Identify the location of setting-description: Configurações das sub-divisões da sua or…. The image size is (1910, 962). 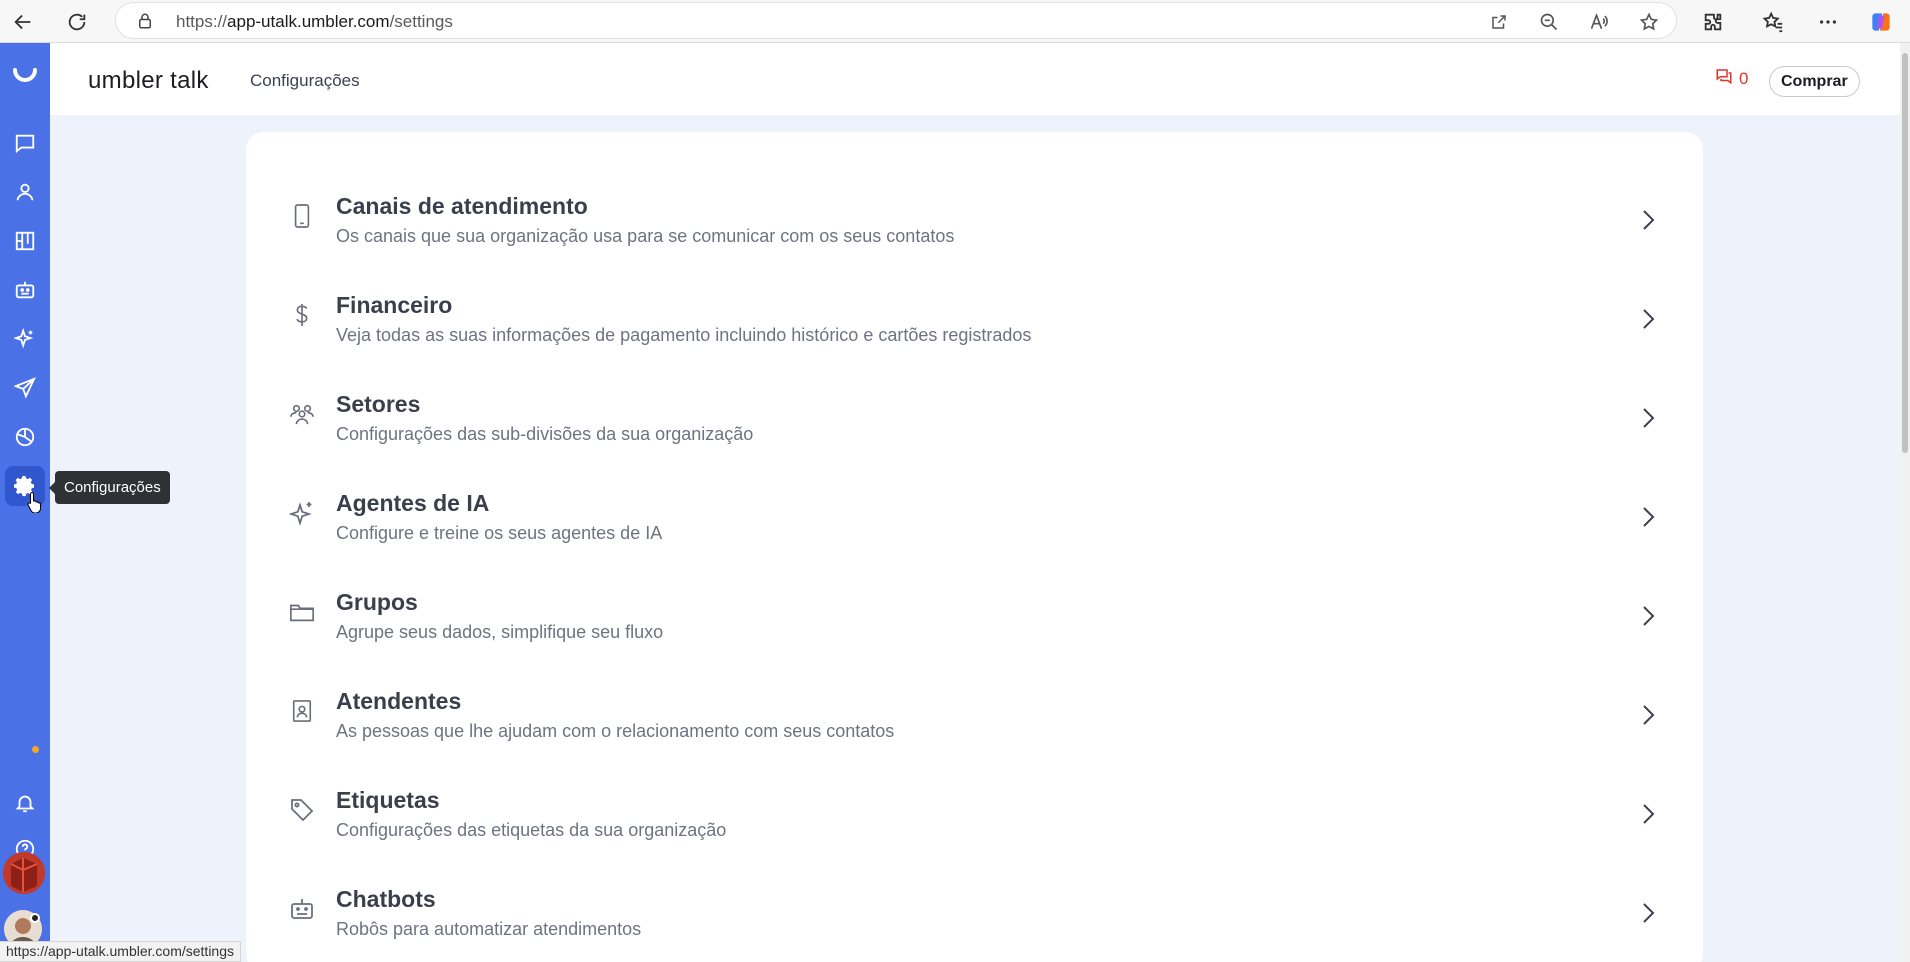
(545, 434).